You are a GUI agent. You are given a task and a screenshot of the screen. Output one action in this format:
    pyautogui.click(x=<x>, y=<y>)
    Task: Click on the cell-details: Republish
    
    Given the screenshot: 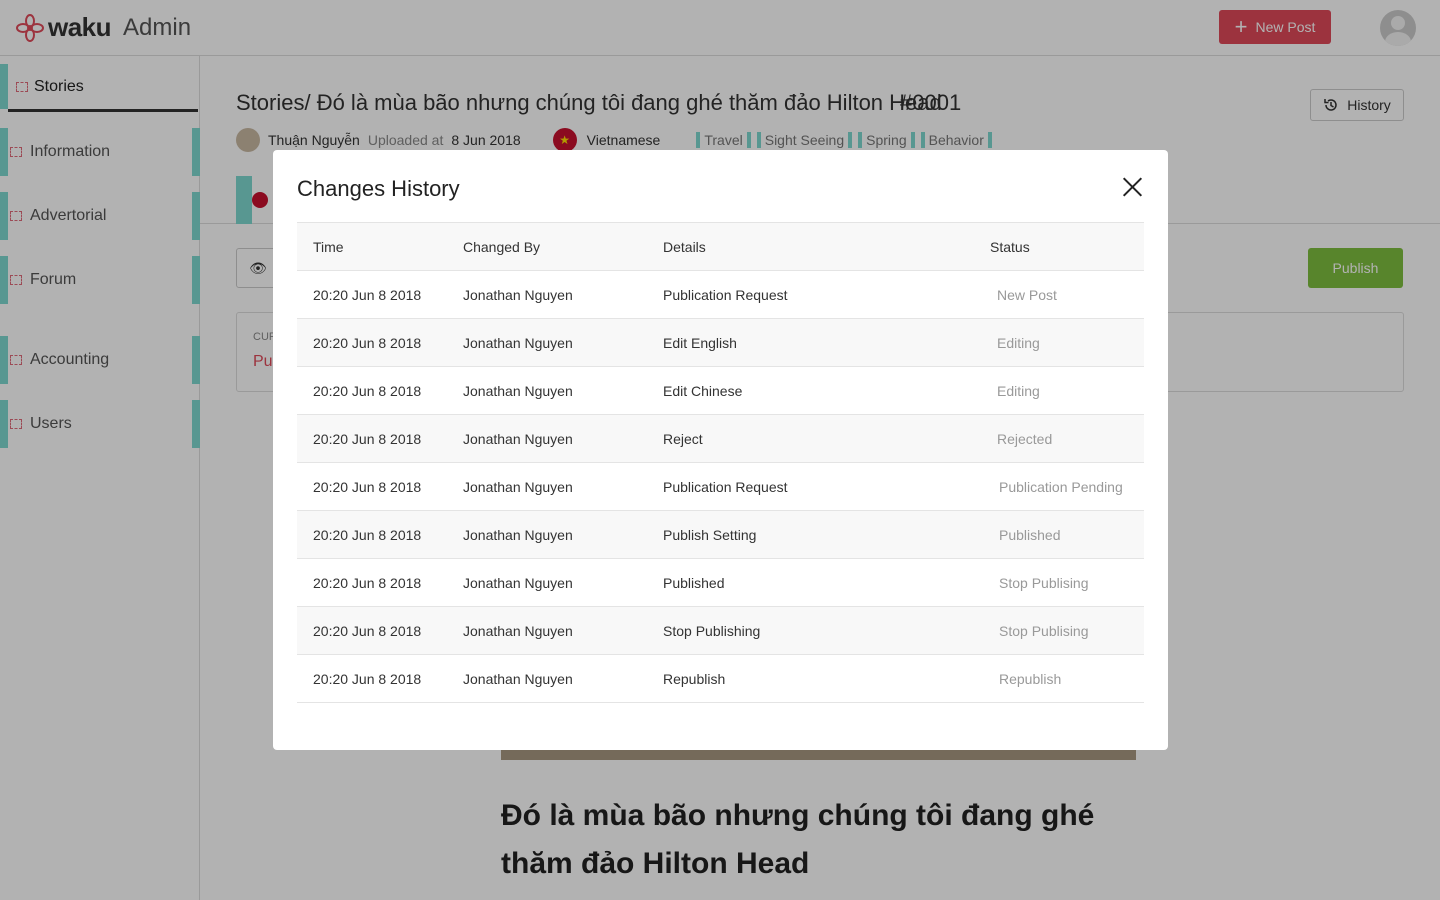 What is the action you would take?
    pyautogui.click(x=810, y=678)
    